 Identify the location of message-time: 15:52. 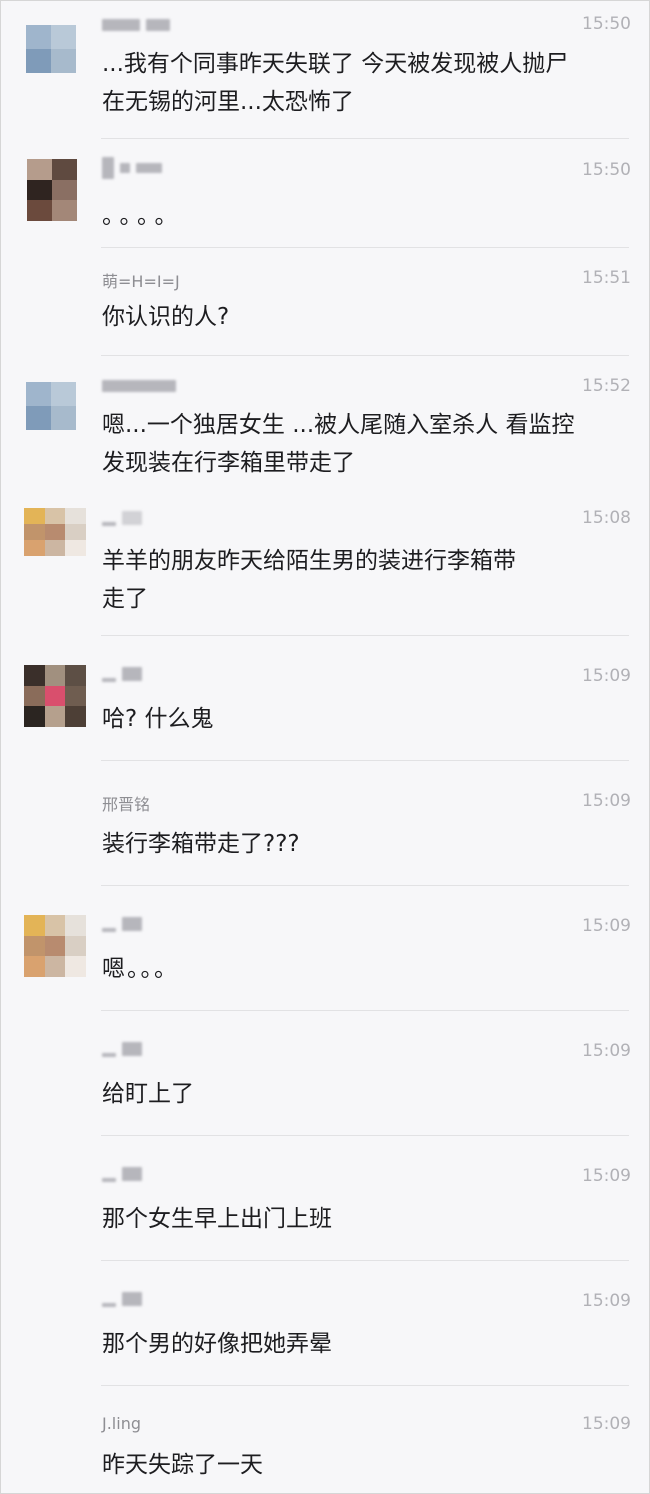
(606, 386).